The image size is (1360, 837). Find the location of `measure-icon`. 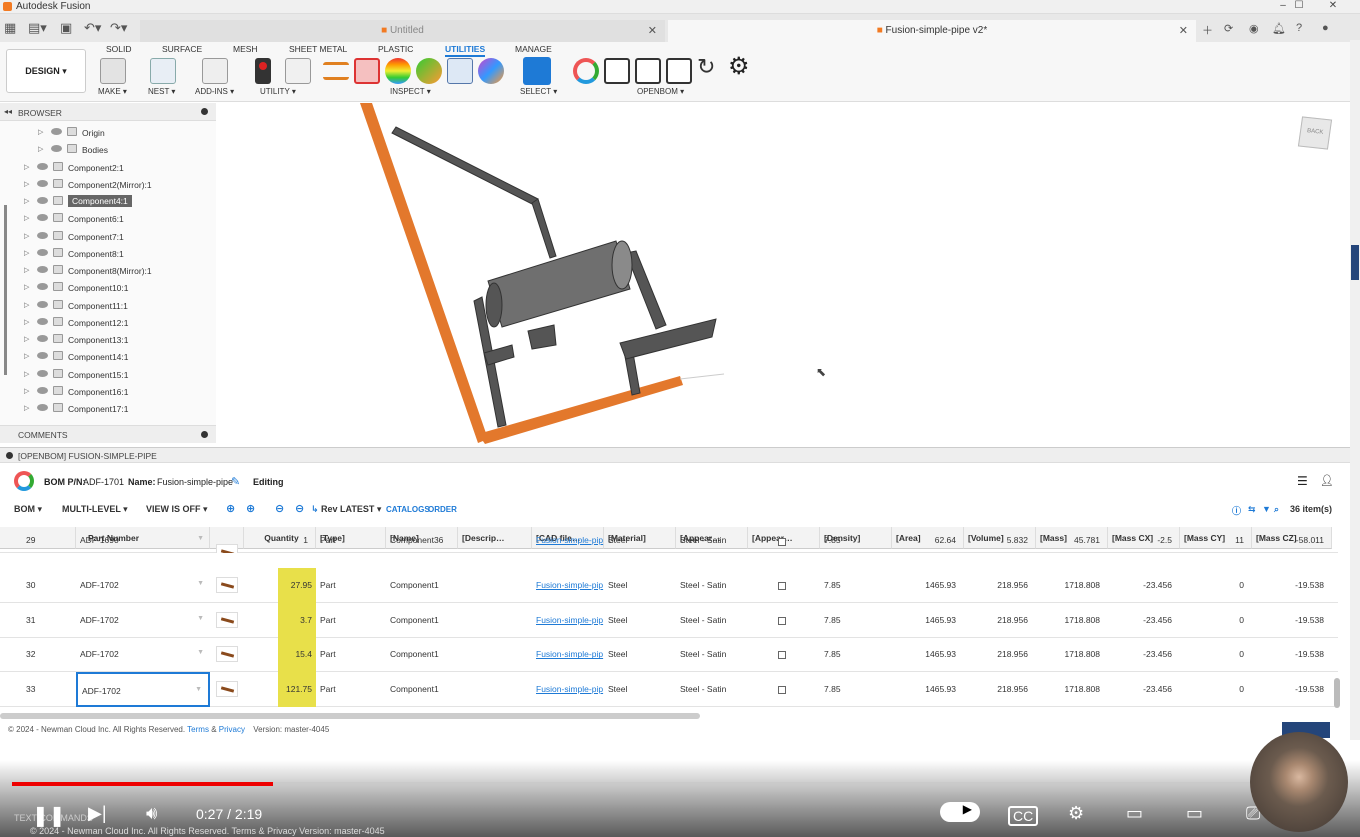

measure-icon is located at coordinates (336, 71).